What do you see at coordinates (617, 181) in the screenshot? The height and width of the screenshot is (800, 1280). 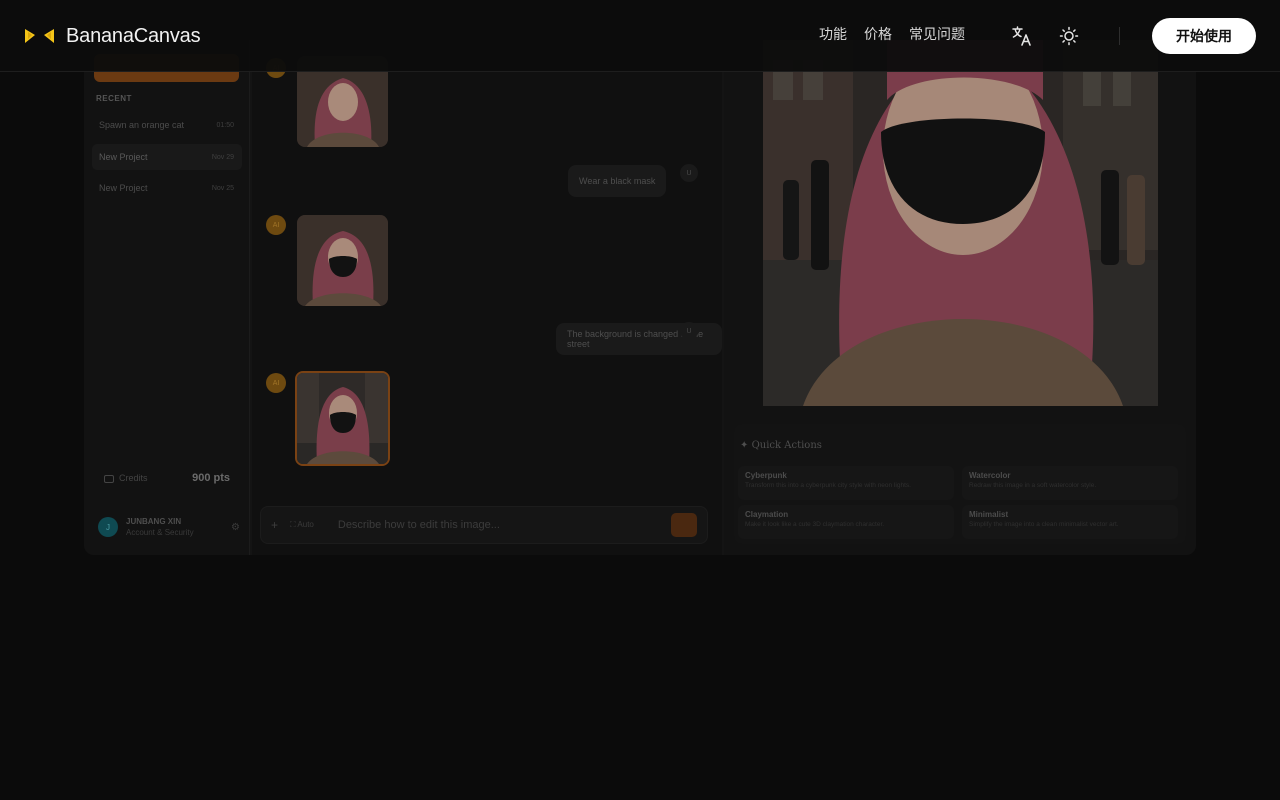 I see `user-message: Wear a black mask` at bounding box center [617, 181].